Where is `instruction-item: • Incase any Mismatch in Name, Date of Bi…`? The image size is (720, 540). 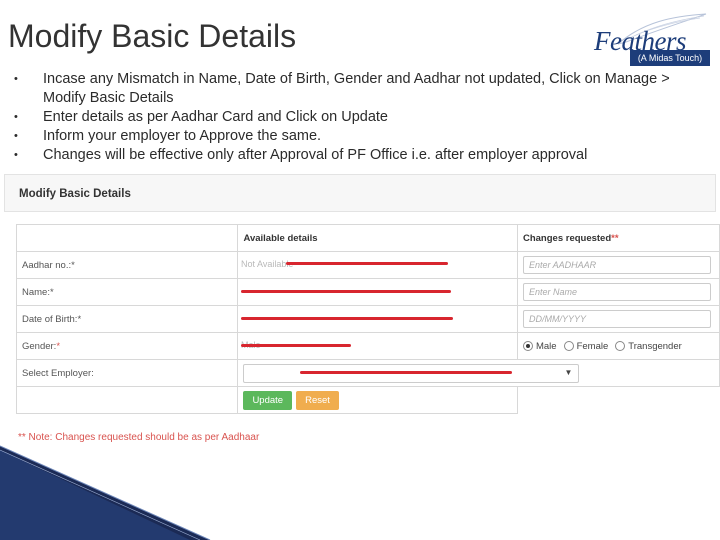 instruction-item: • Incase any Mismatch in Name, Date of Bi… is located at coordinates (342, 88).